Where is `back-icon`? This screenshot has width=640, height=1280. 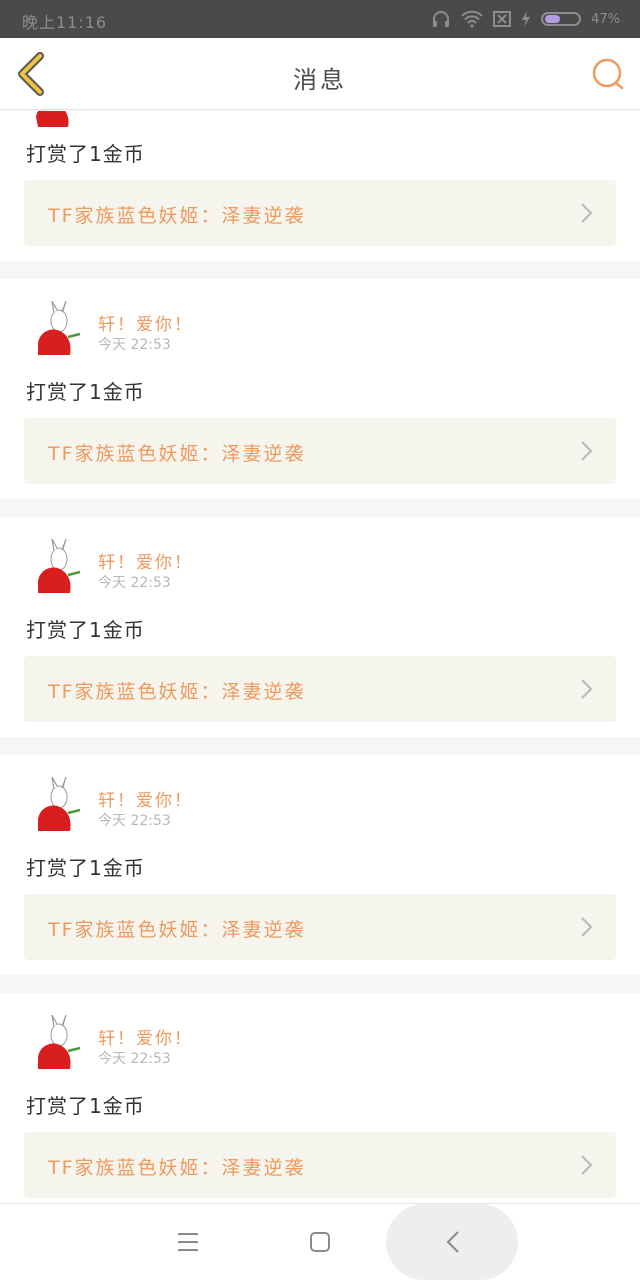 back-icon is located at coordinates (452, 1242).